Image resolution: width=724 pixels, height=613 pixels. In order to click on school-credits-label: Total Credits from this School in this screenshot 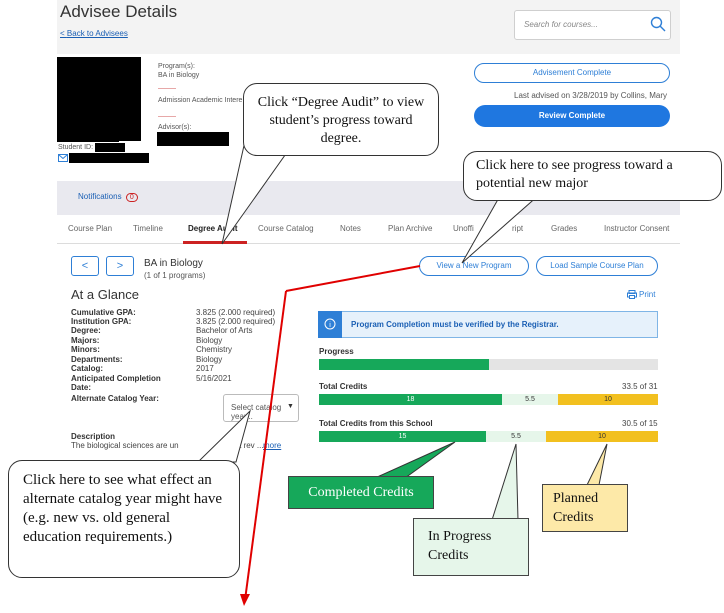, I will do `click(376, 423)`.